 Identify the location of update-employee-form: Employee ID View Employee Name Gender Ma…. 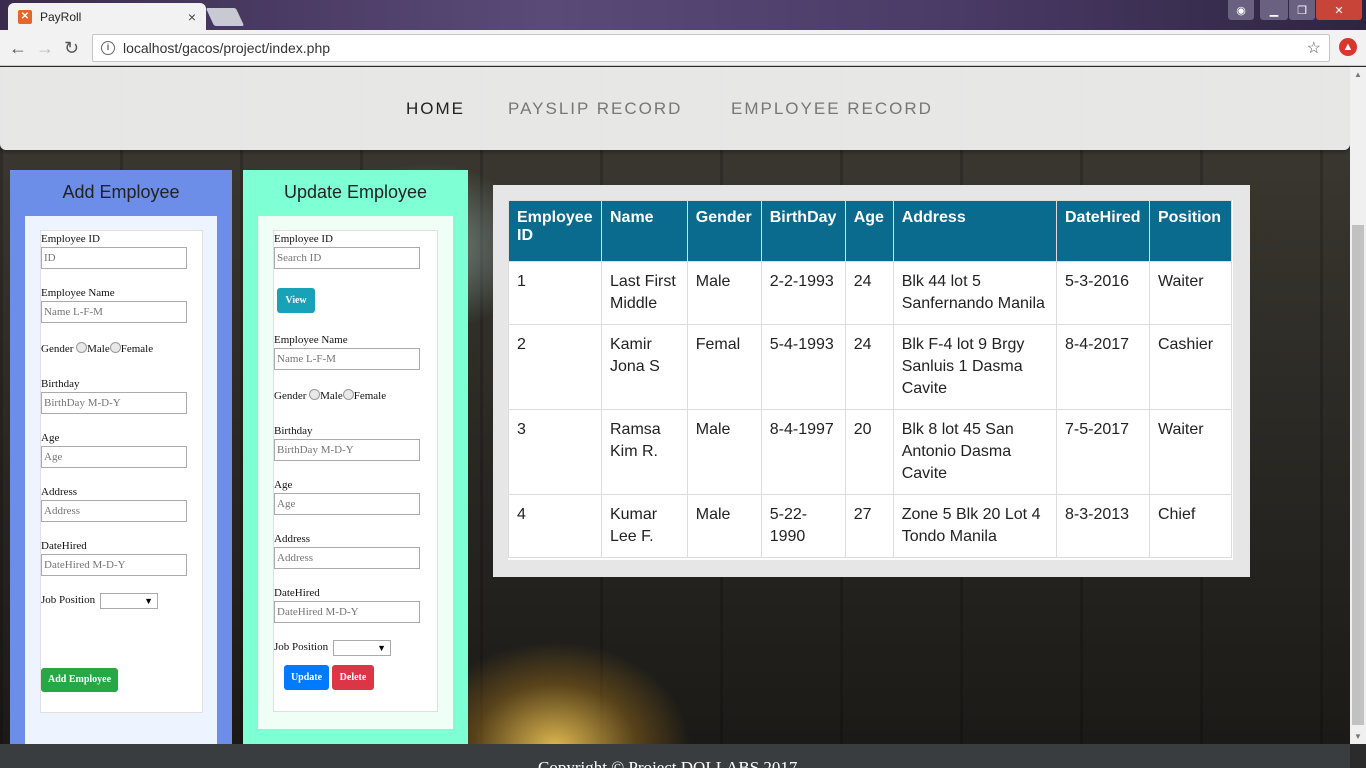
(355, 471).